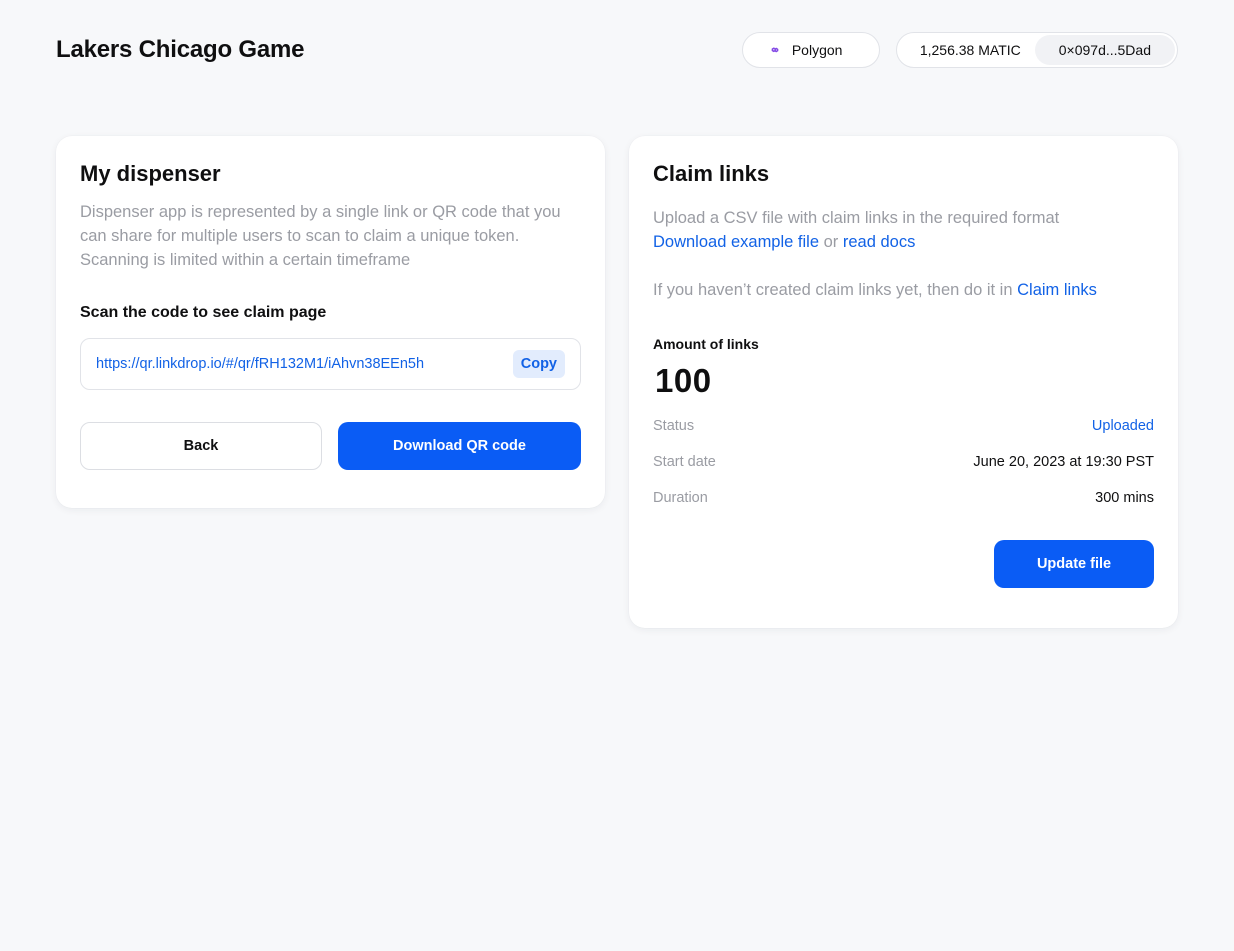 The height and width of the screenshot is (951, 1234). Describe the element at coordinates (817, 50) in the screenshot. I see `network-label: Polygon` at that location.